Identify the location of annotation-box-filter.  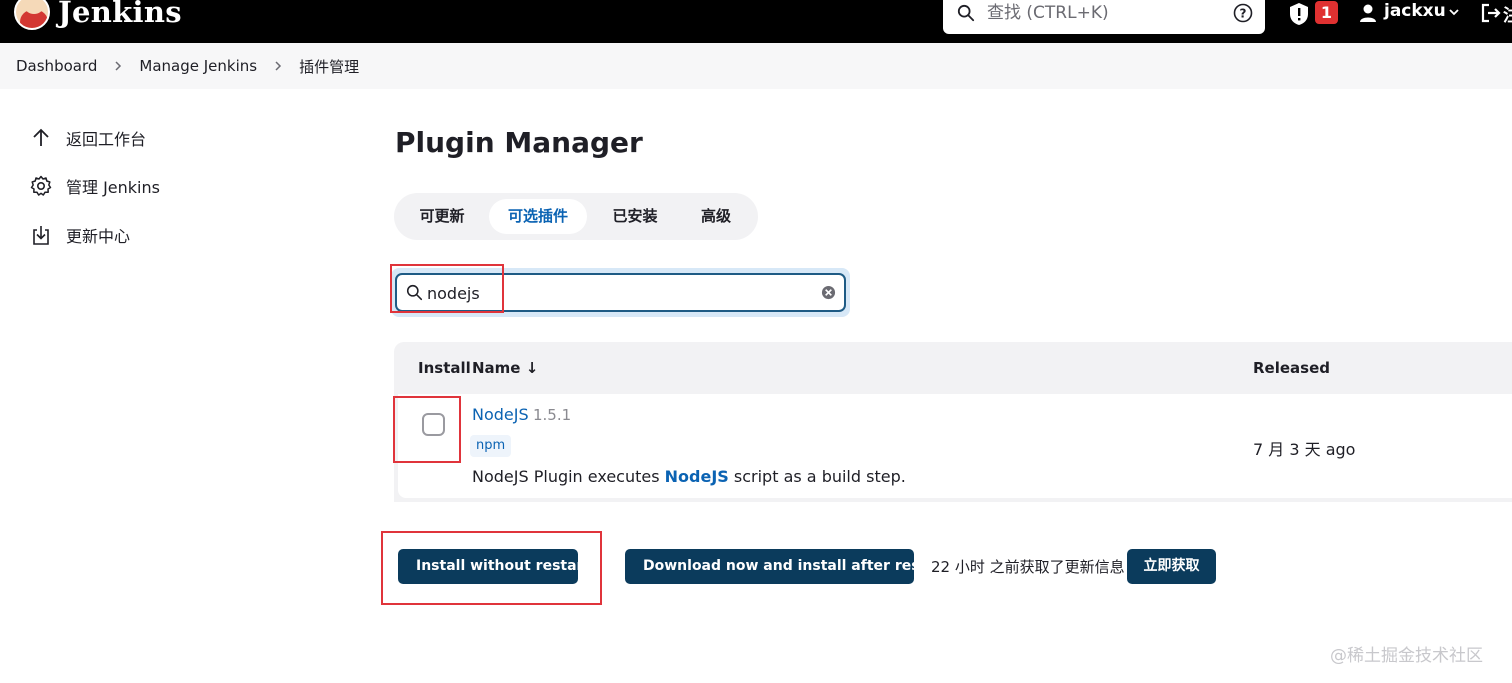
(447, 288).